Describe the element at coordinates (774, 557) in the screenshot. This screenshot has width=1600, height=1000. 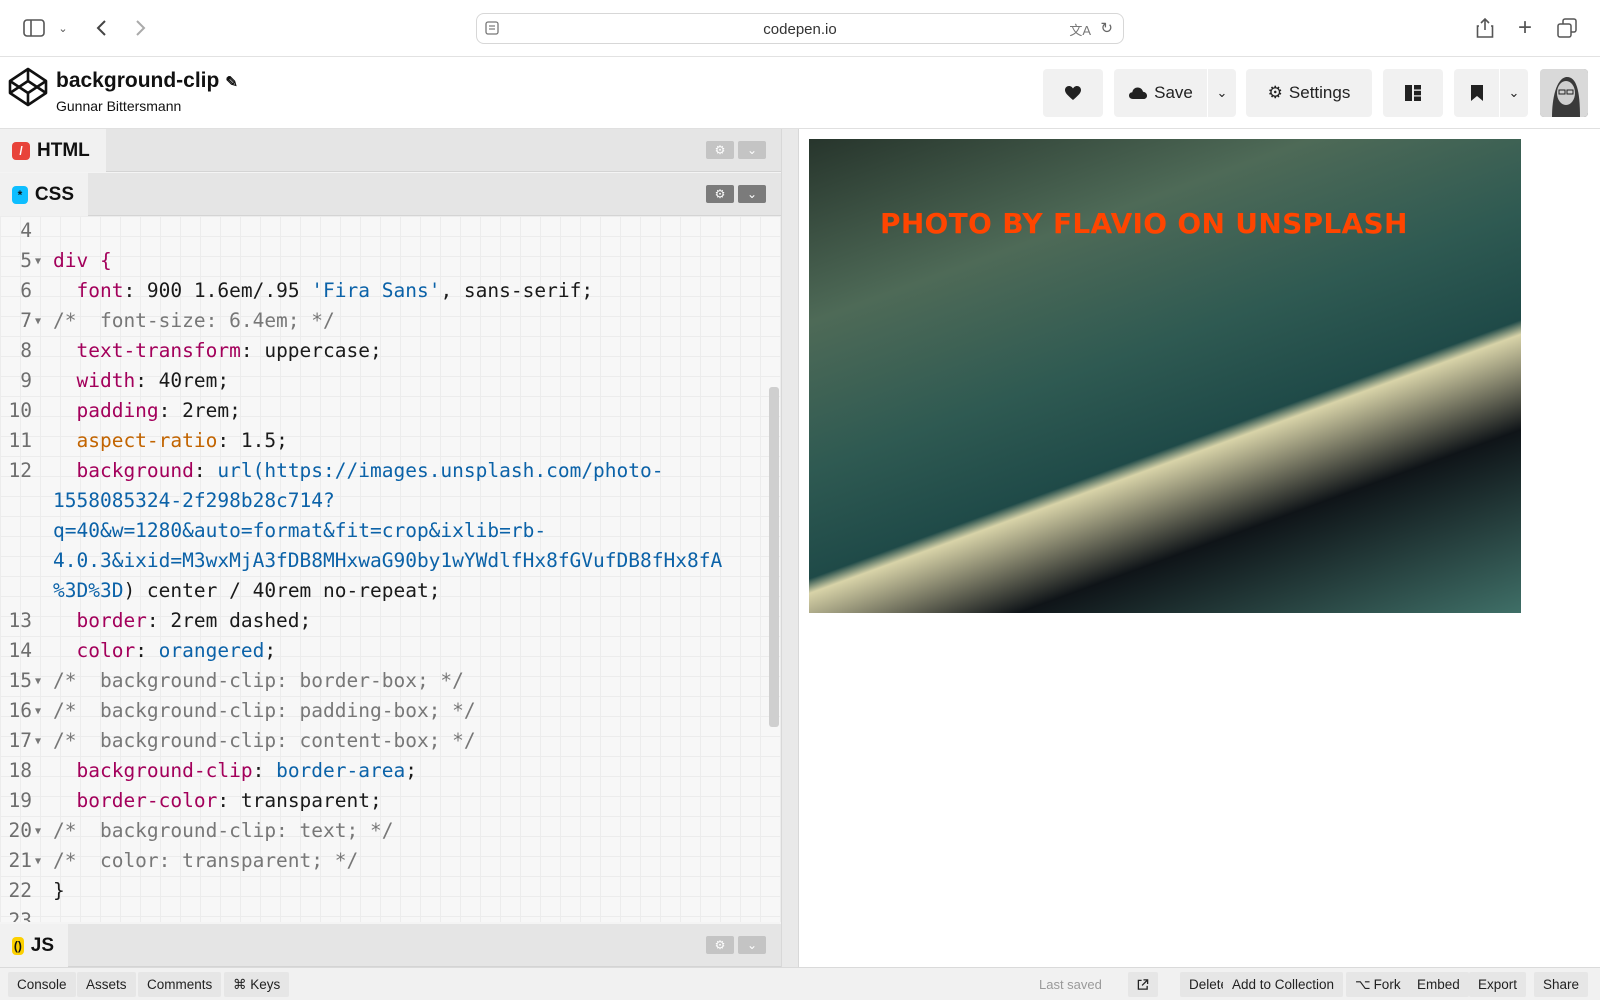
I see `code-scrollbar` at that location.